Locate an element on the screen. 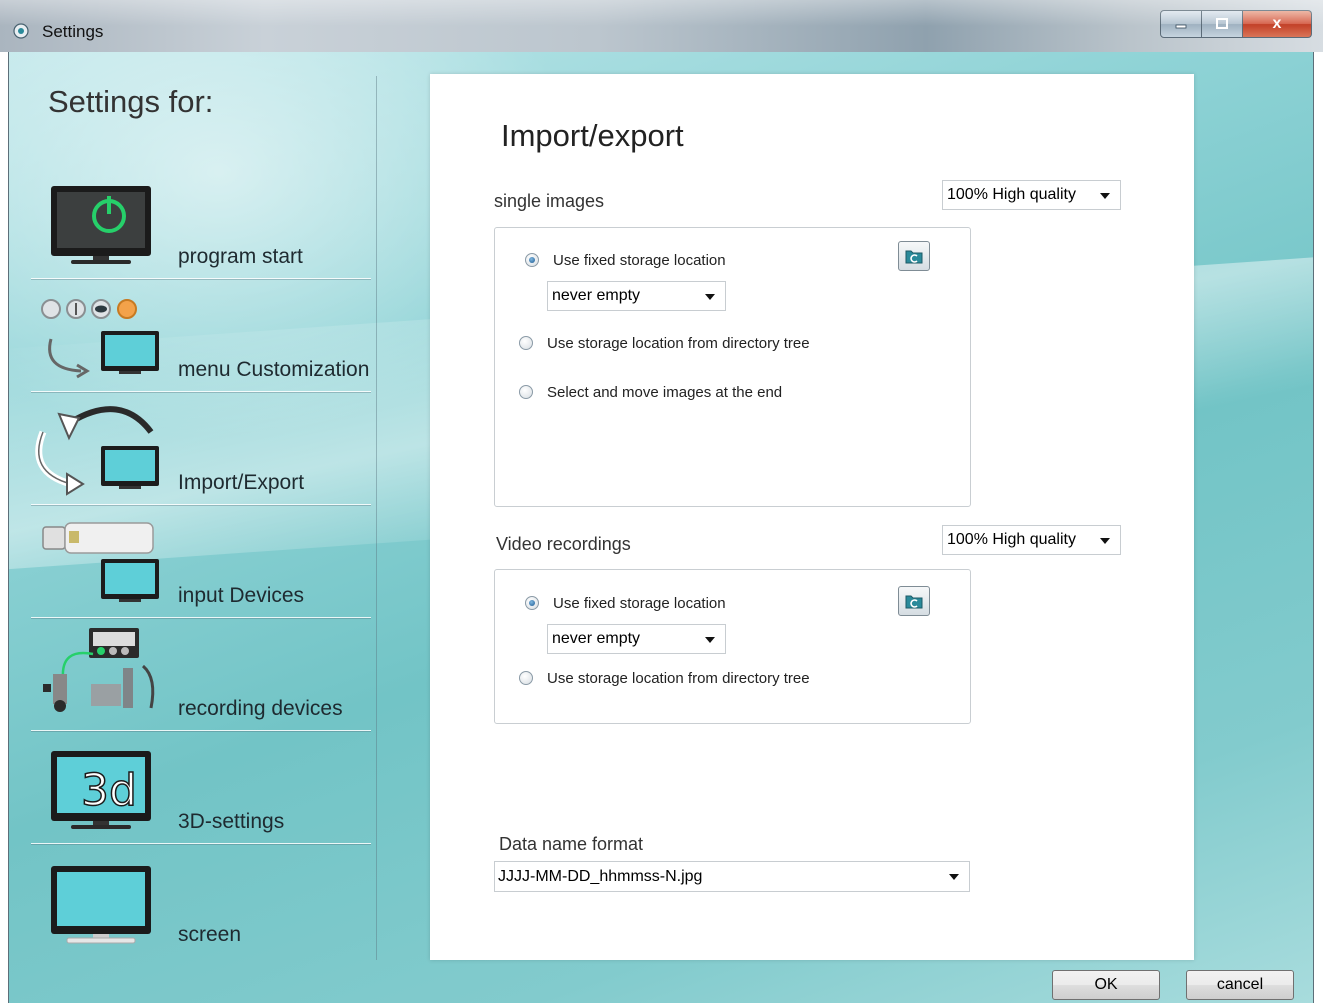 The height and width of the screenshot is (1003, 1323). single-images-fixed-mode-dropdown: never empty is located at coordinates (636, 296).